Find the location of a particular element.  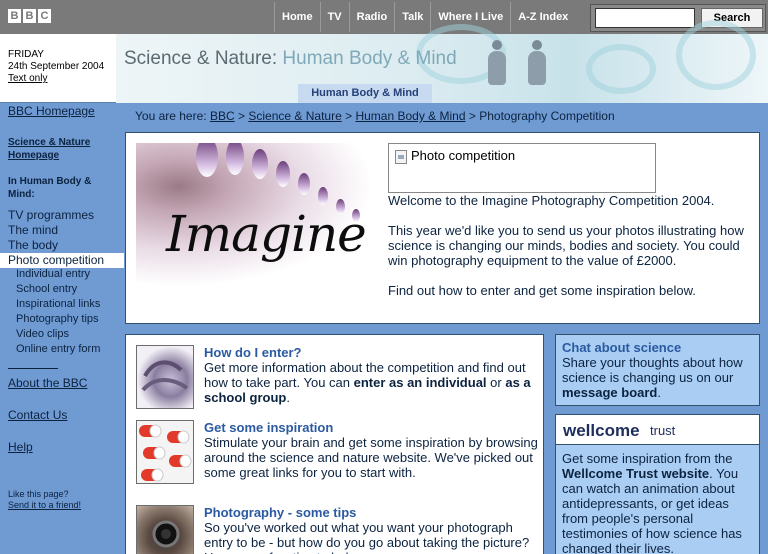

imagine-banner-image: Imagine is located at coordinates (255, 215).